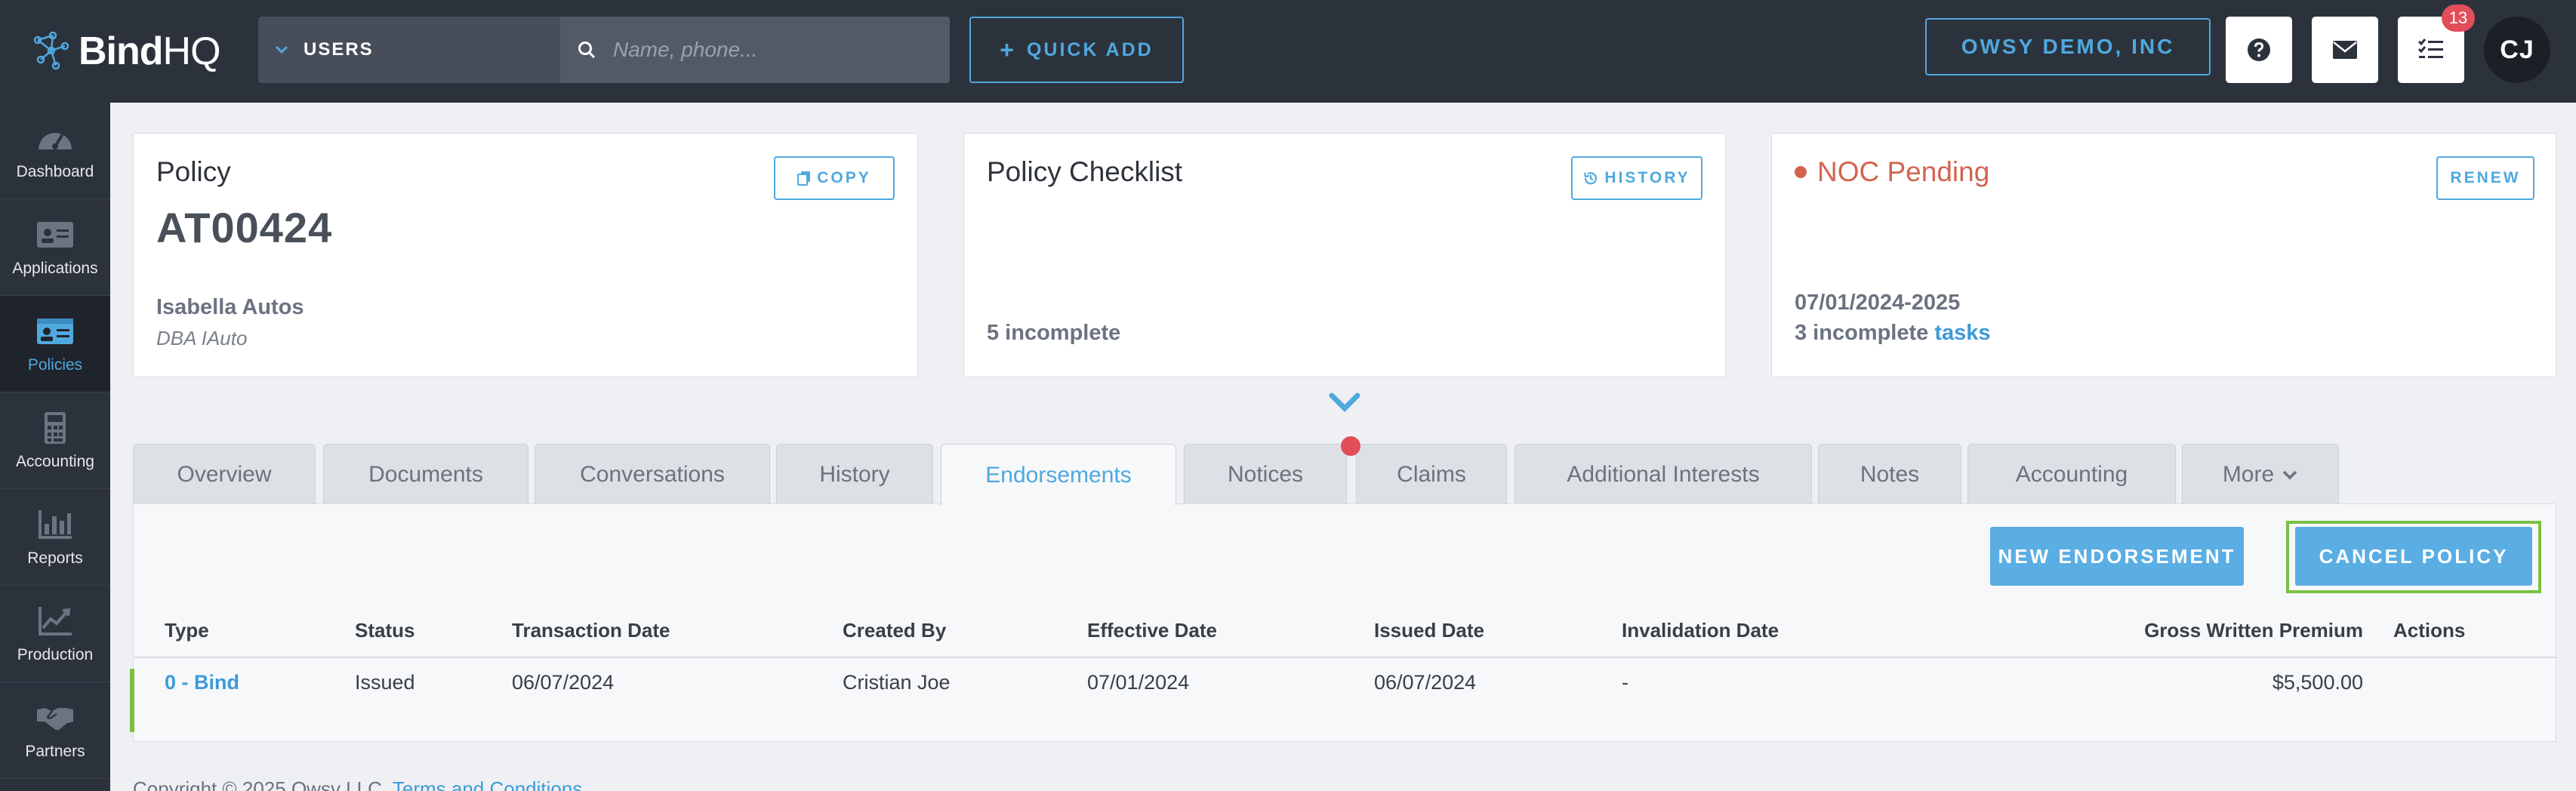 This screenshot has width=2576, height=791. Describe the element at coordinates (55, 558) in the screenshot. I see `sidebar-item-label: Reports` at that location.